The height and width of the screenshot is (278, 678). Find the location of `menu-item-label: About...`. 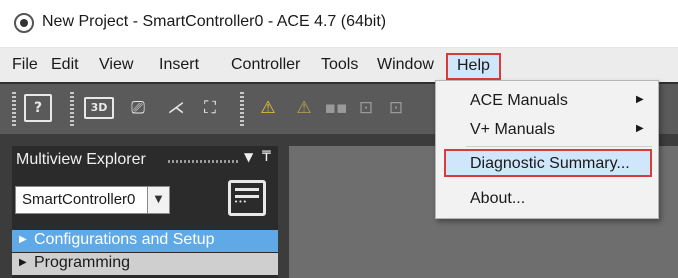

menu-item-label: About... is located at coordinates (498, 198).